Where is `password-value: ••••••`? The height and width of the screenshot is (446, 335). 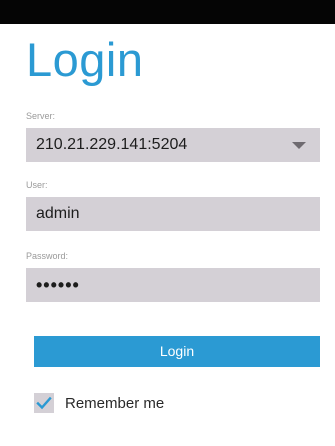
password-value: •••••• is located at coordinates (58, 285).